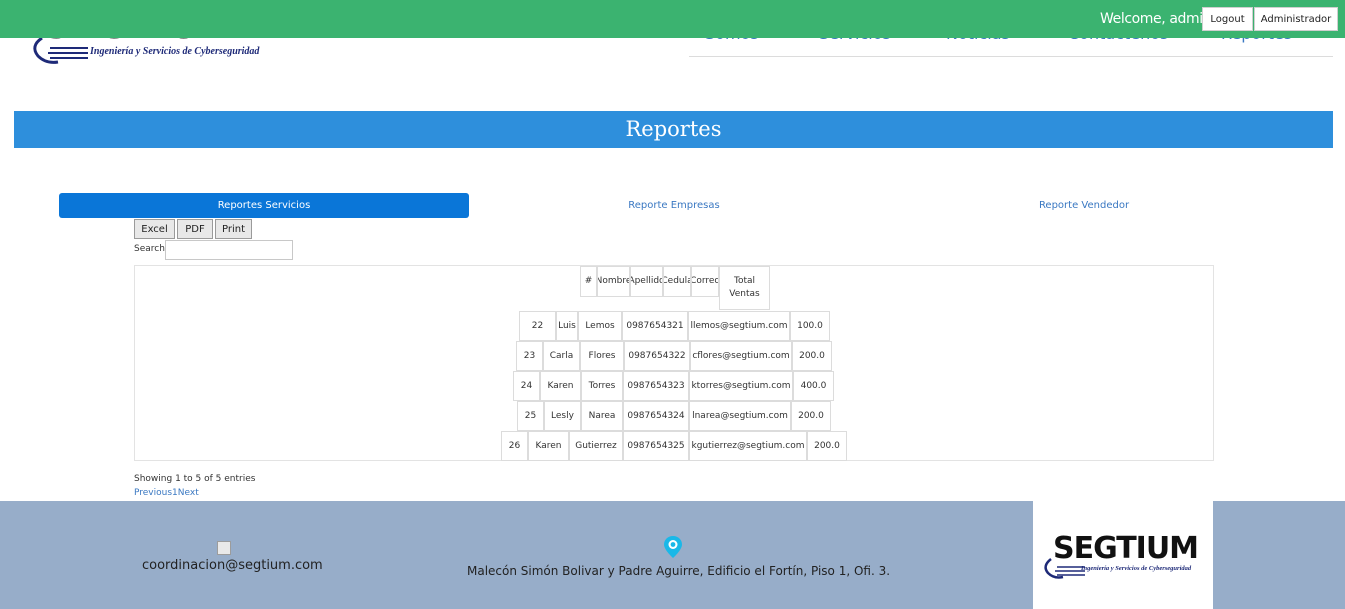  Describe the element at coordinates (602, 356) in the screenshot. I see `table-cell: Flores` at that location.